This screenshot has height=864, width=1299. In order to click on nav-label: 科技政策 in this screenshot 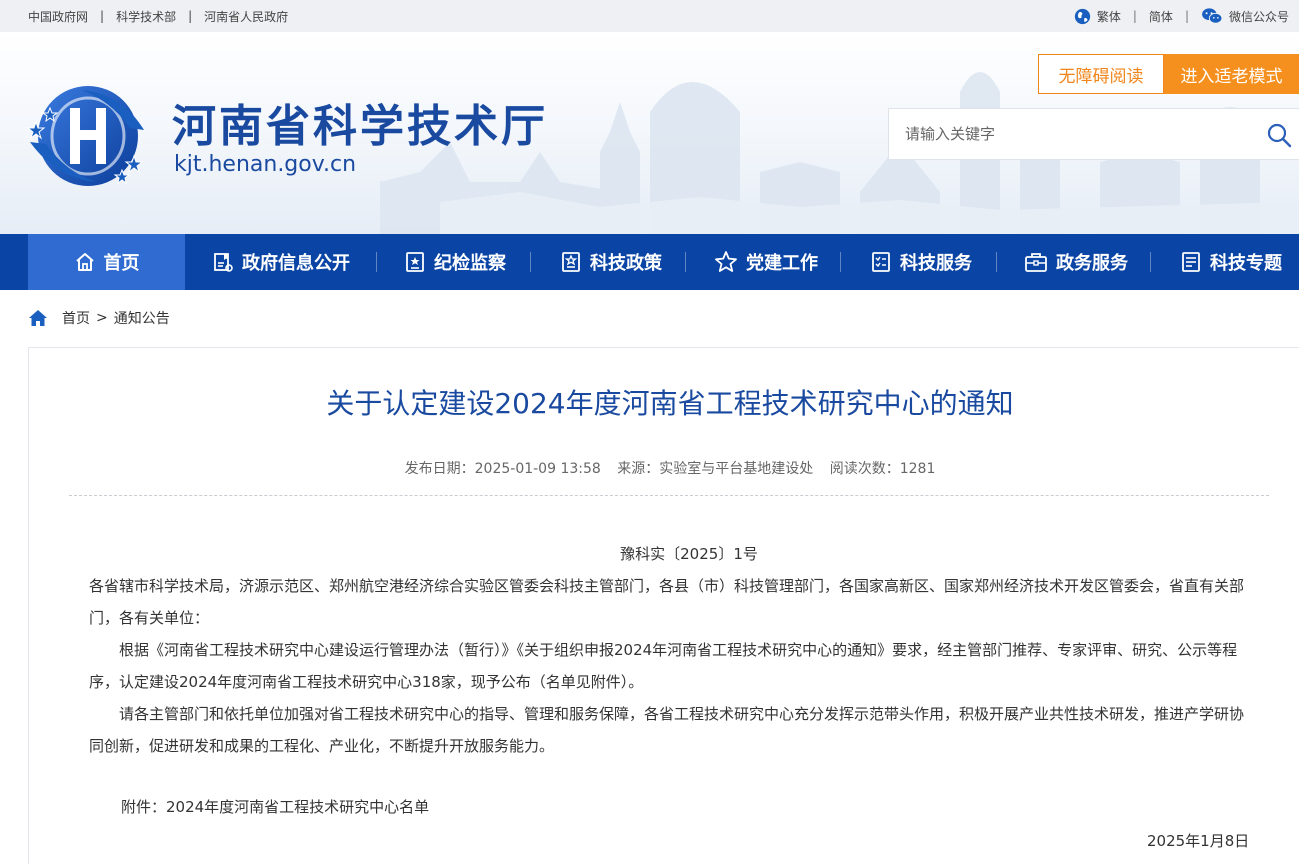, I will do `click(626, 263)`.